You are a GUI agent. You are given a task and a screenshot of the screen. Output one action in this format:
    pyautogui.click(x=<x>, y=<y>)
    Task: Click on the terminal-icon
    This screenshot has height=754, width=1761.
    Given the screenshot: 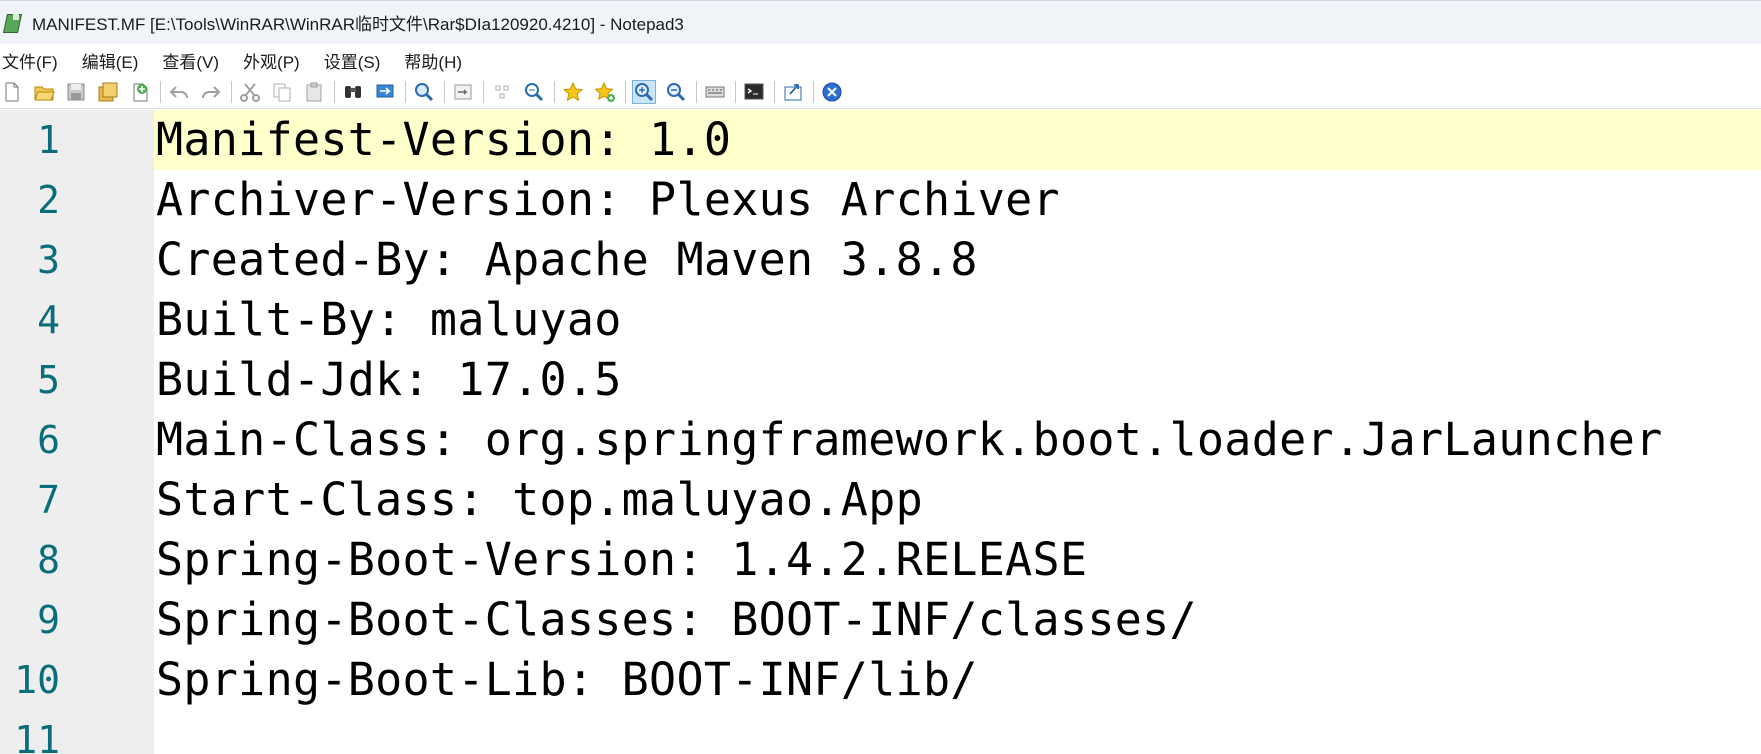 What is the action you would take?
    pyautogui.click(x=754, y=92)
    